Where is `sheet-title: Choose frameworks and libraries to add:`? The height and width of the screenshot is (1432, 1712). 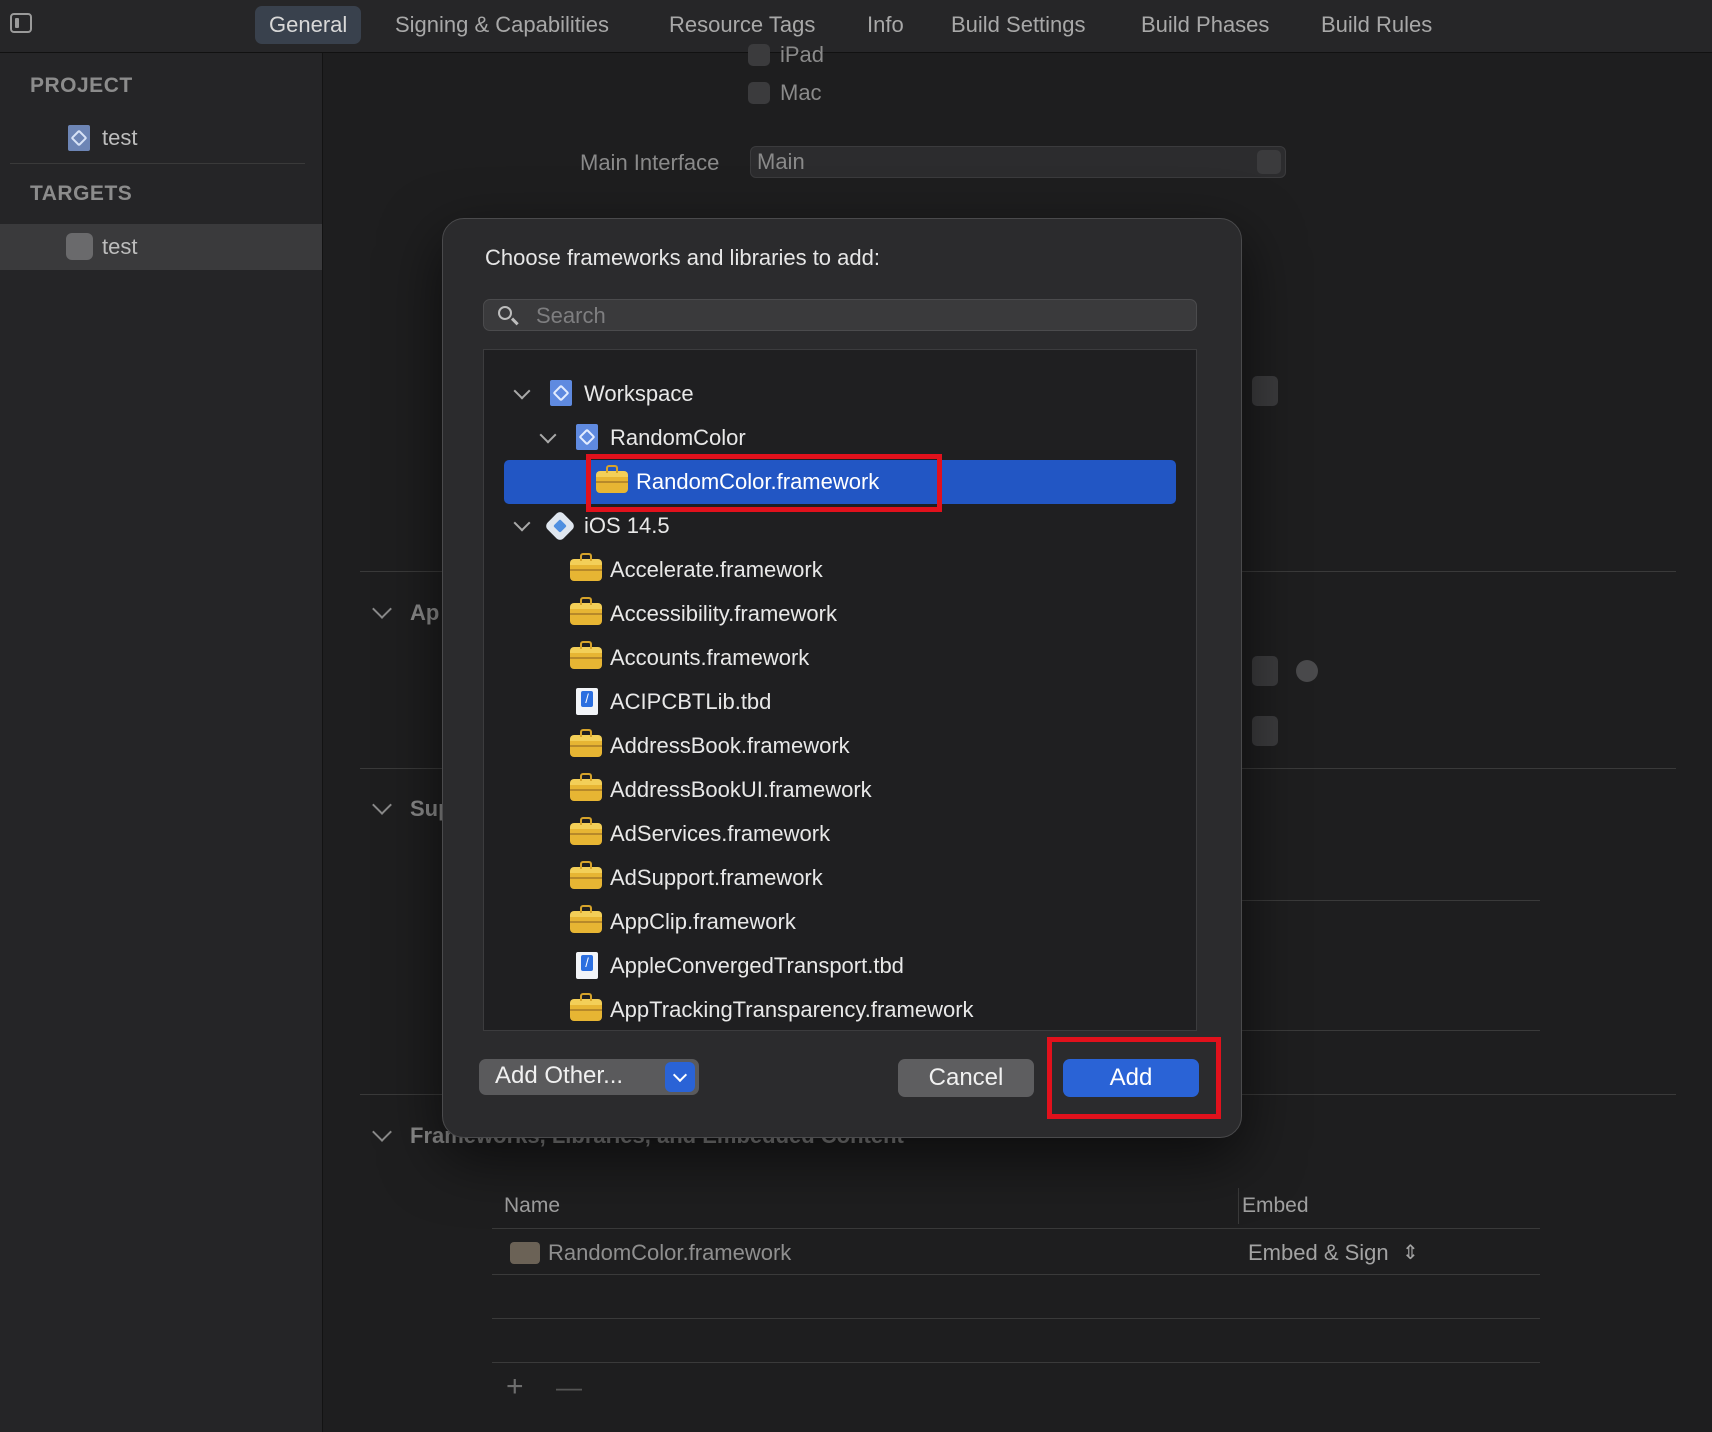
sheet-title: Choose frameworks and libraries to add: is located at coordinates (682, 257).